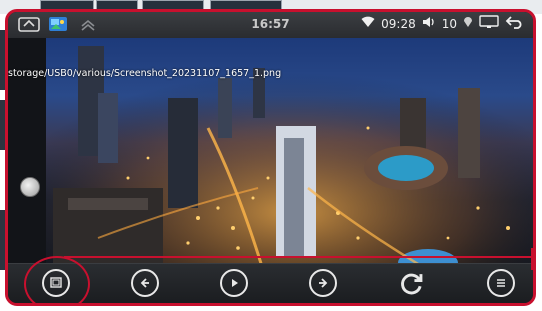  What do you see at coordinates (429, 23) in the screenshot?
I see `volume-icon` at bounding box center [429, 23].